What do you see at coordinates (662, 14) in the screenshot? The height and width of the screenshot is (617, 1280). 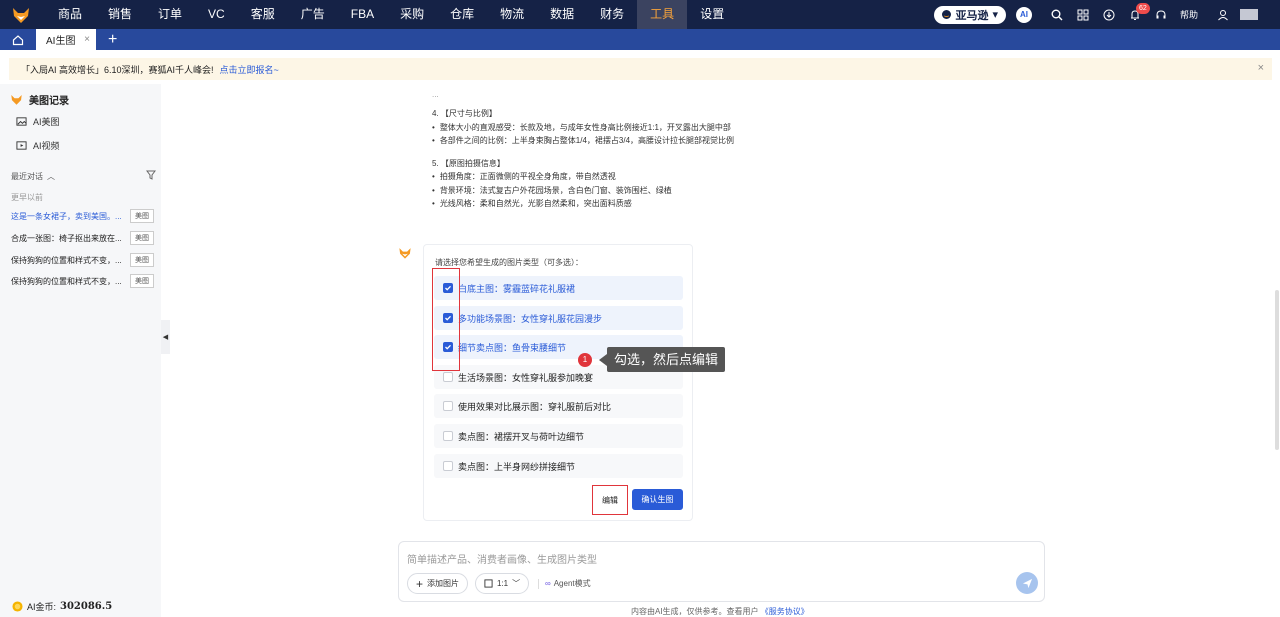 I see `nav-item-tools: 工具` at bounding box center [662, 14].